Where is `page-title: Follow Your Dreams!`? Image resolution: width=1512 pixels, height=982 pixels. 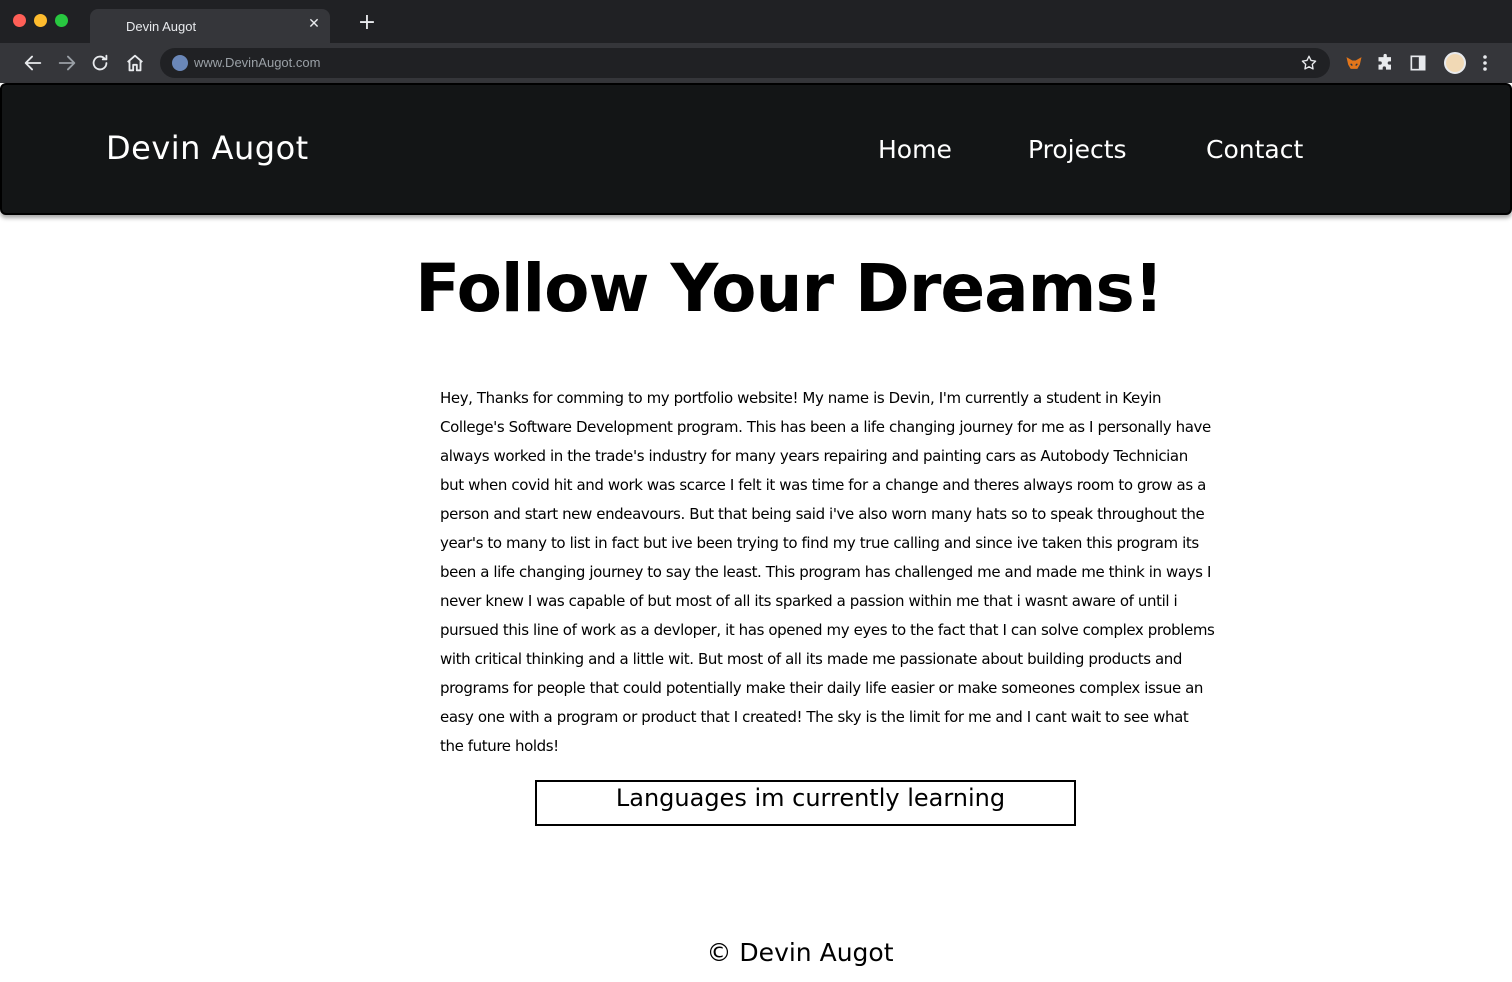
page-title: Follow Your Dreams! is located at coordinates (789, 288).